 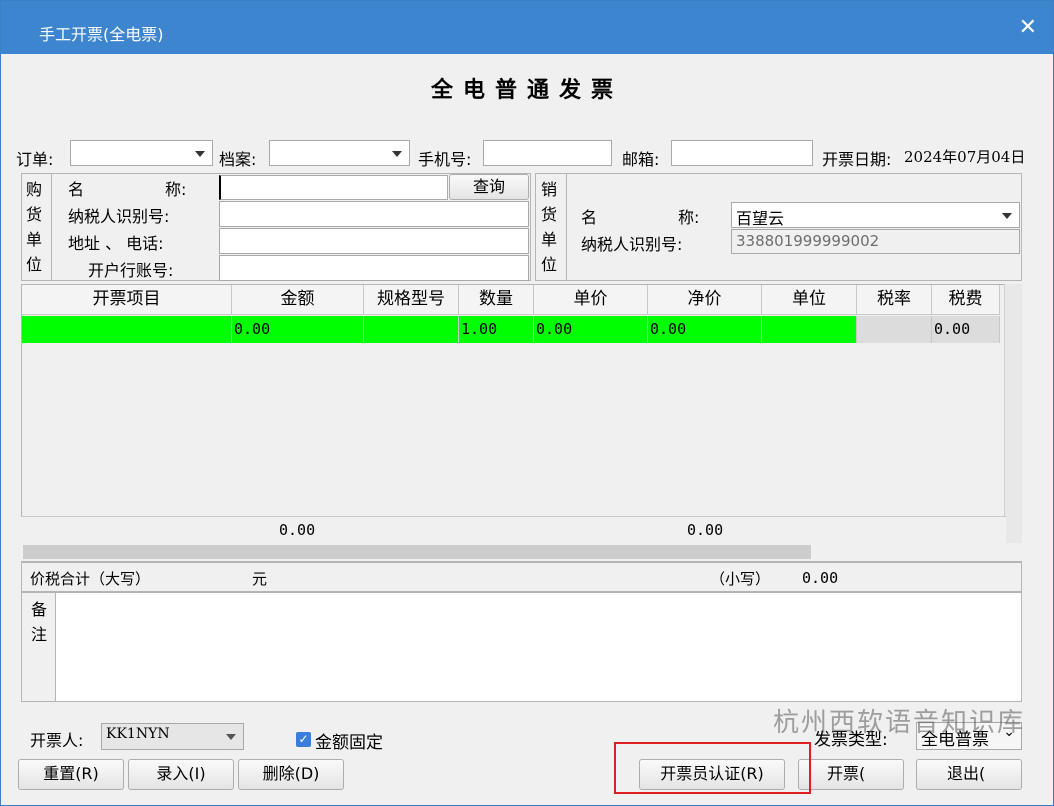 I want to click on archive-dropdown, so click(x=339, y=153).